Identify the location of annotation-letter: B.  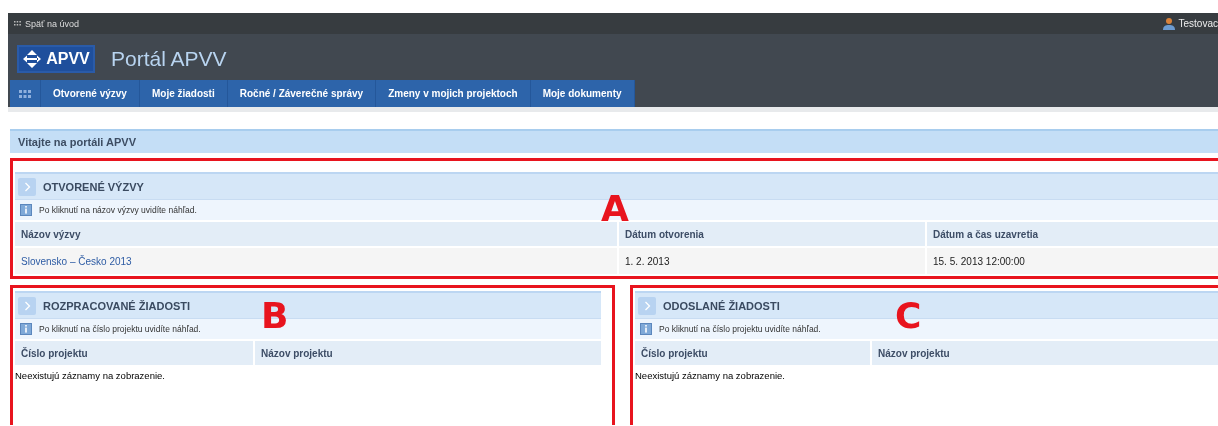
(275, 316).